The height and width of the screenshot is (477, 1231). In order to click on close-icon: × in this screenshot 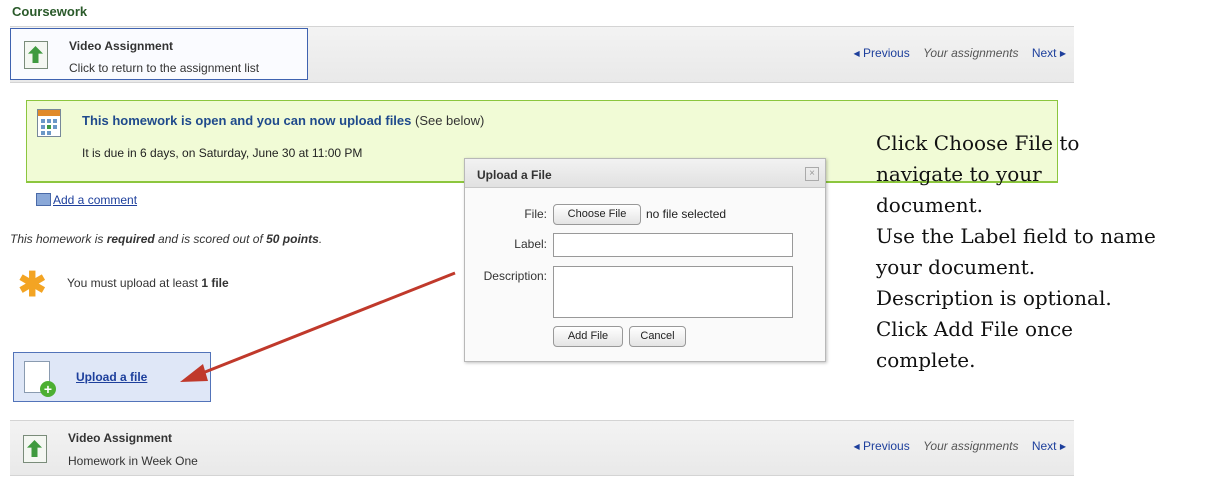, I will do `click(812, 174)`.